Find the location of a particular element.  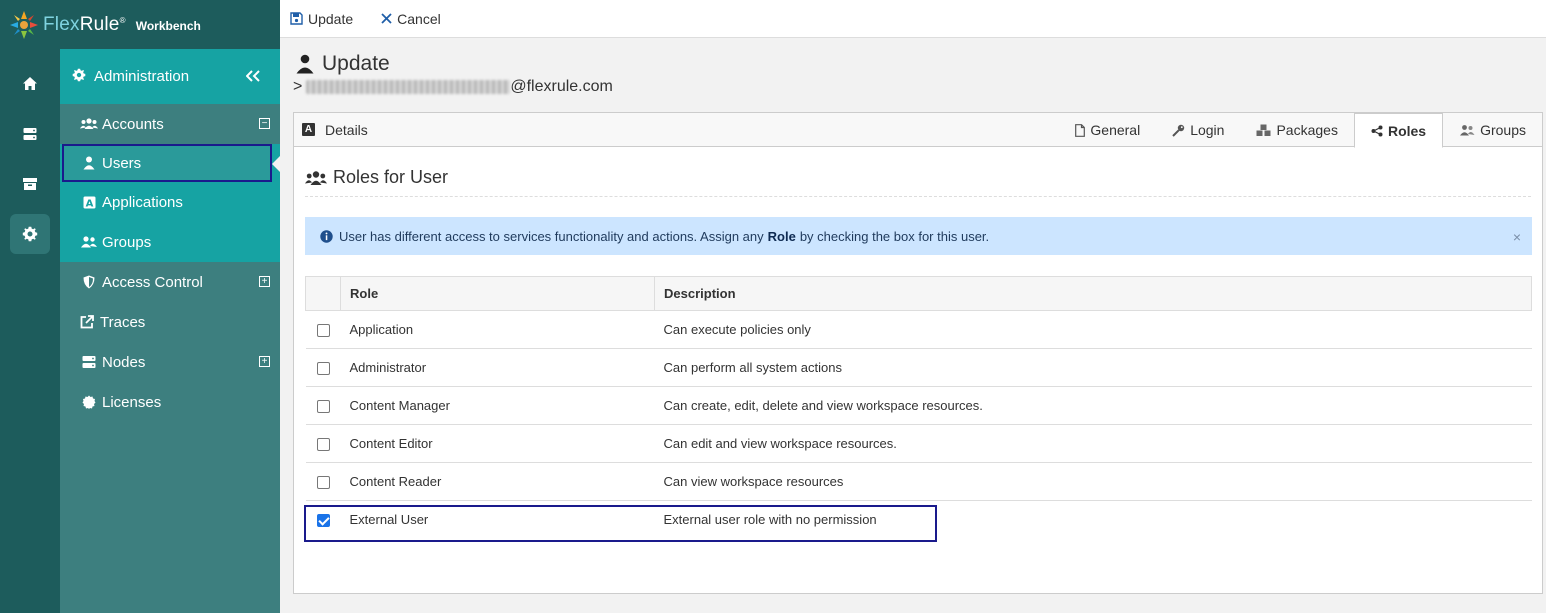

file-icon is located at coordinates (1080, 130).